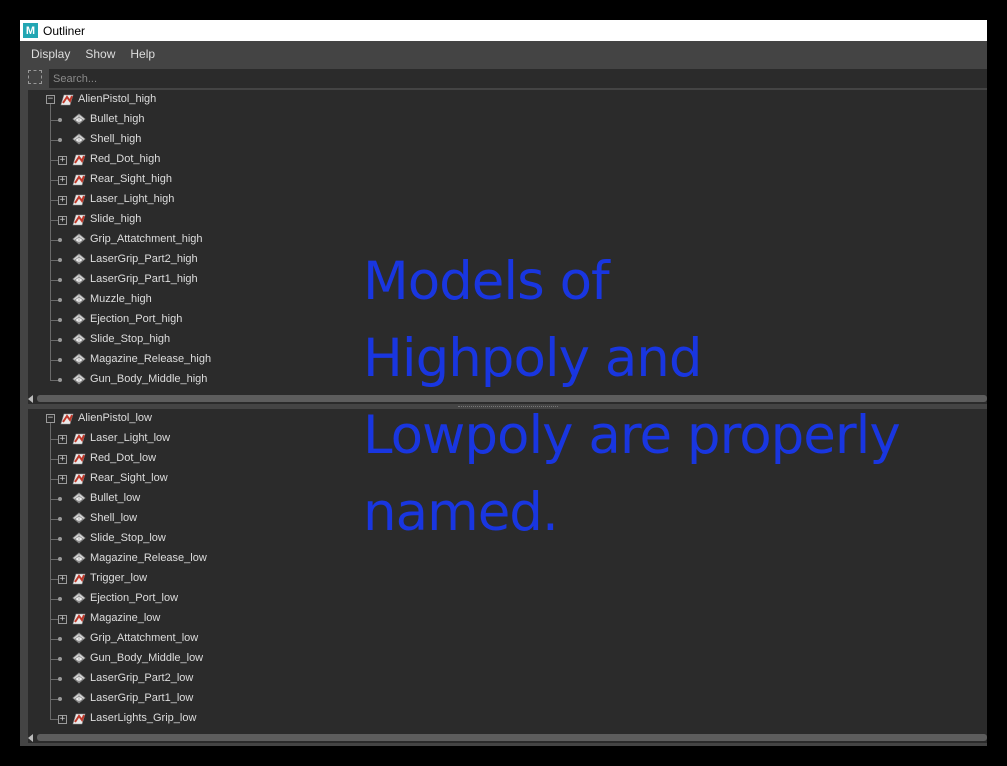 Image resolution: width=1007 pixels, height=766 pixels. I want to click on outliner-item: Ejection_Port_low, so click(507, 599).